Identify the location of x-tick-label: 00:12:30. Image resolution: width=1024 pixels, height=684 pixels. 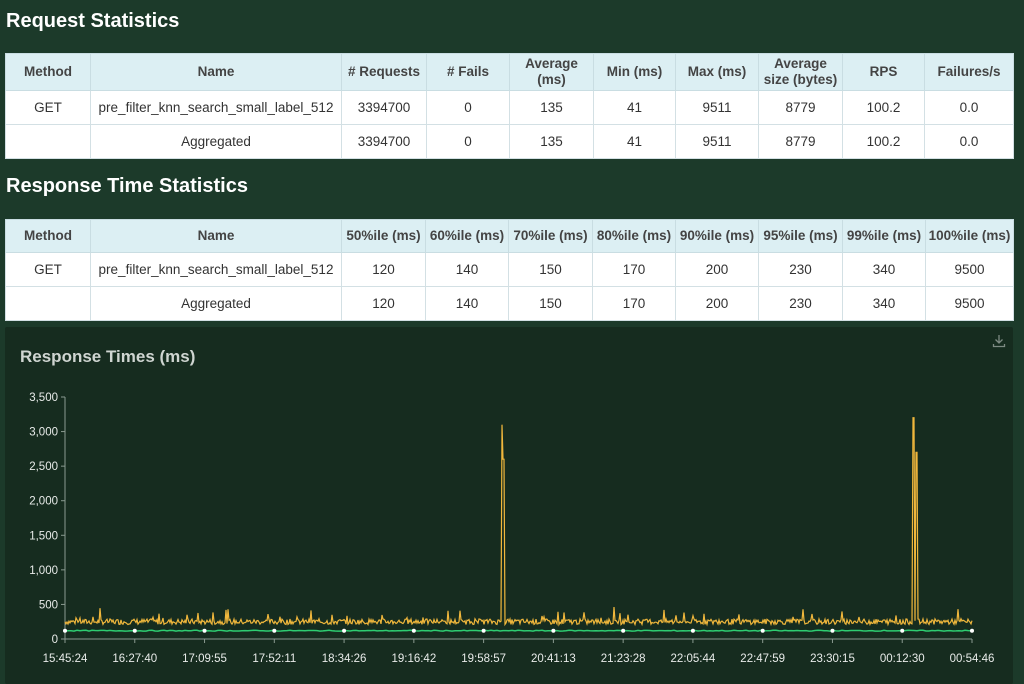
(902, 659).